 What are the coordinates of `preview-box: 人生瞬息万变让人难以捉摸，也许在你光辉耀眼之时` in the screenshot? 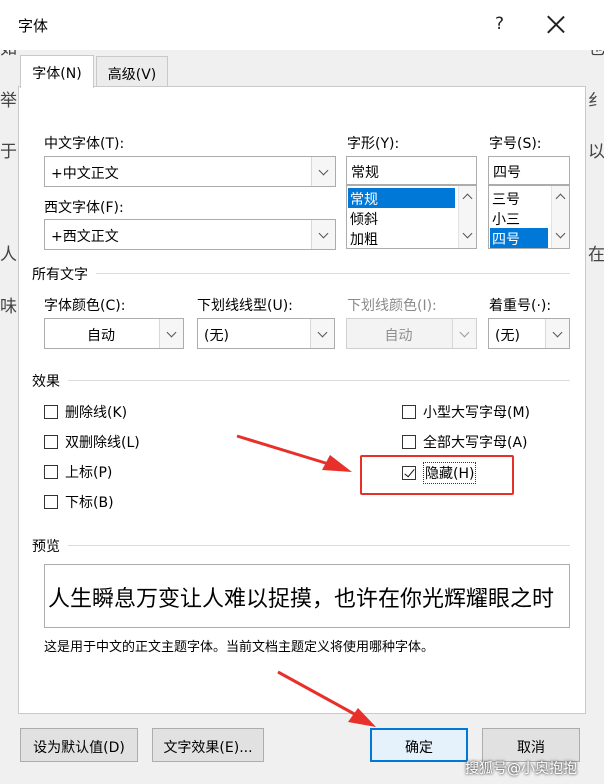 It's located at (307, 596).